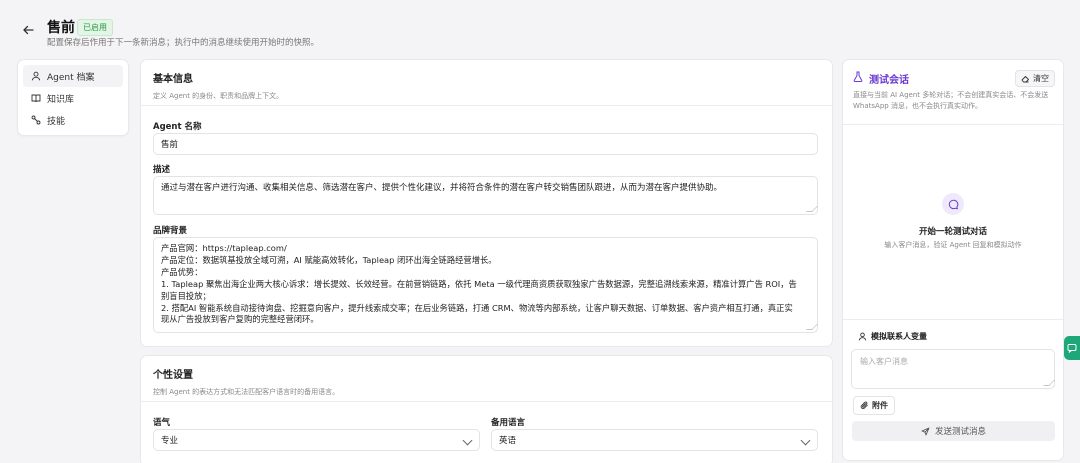 Image resolution: width=1080 pixels, height=463 pixels. I want to click on fallback-language-value: 英语, so click(508, 441).